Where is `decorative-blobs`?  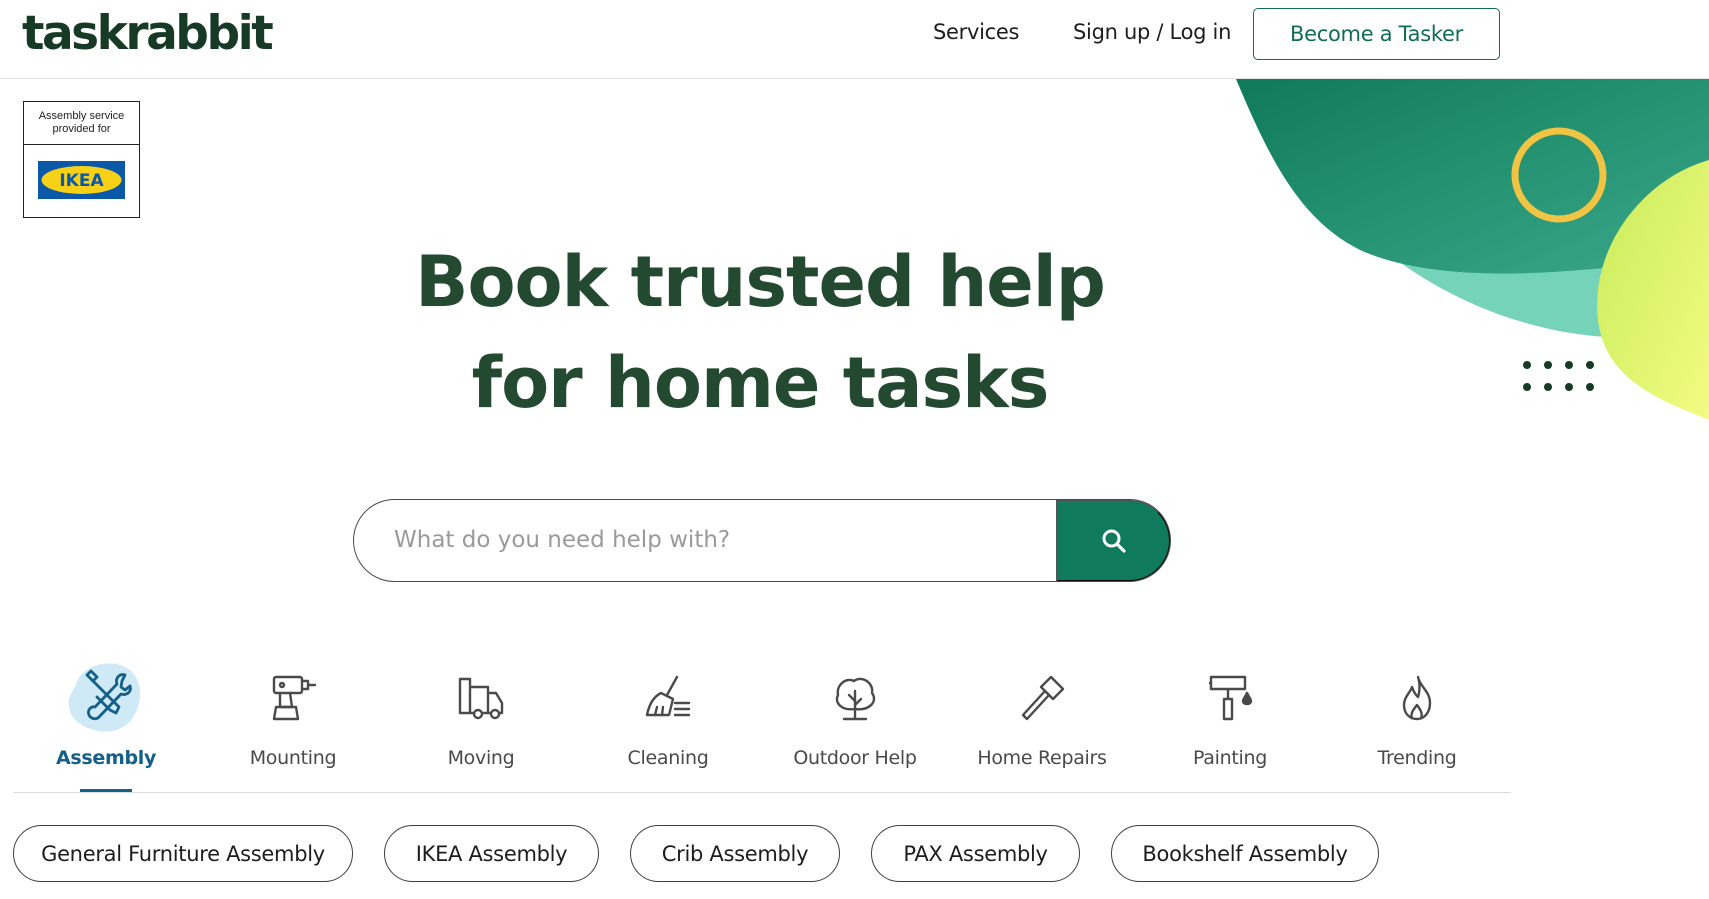 decorative-blobs is located at coordinates (1472, 249).